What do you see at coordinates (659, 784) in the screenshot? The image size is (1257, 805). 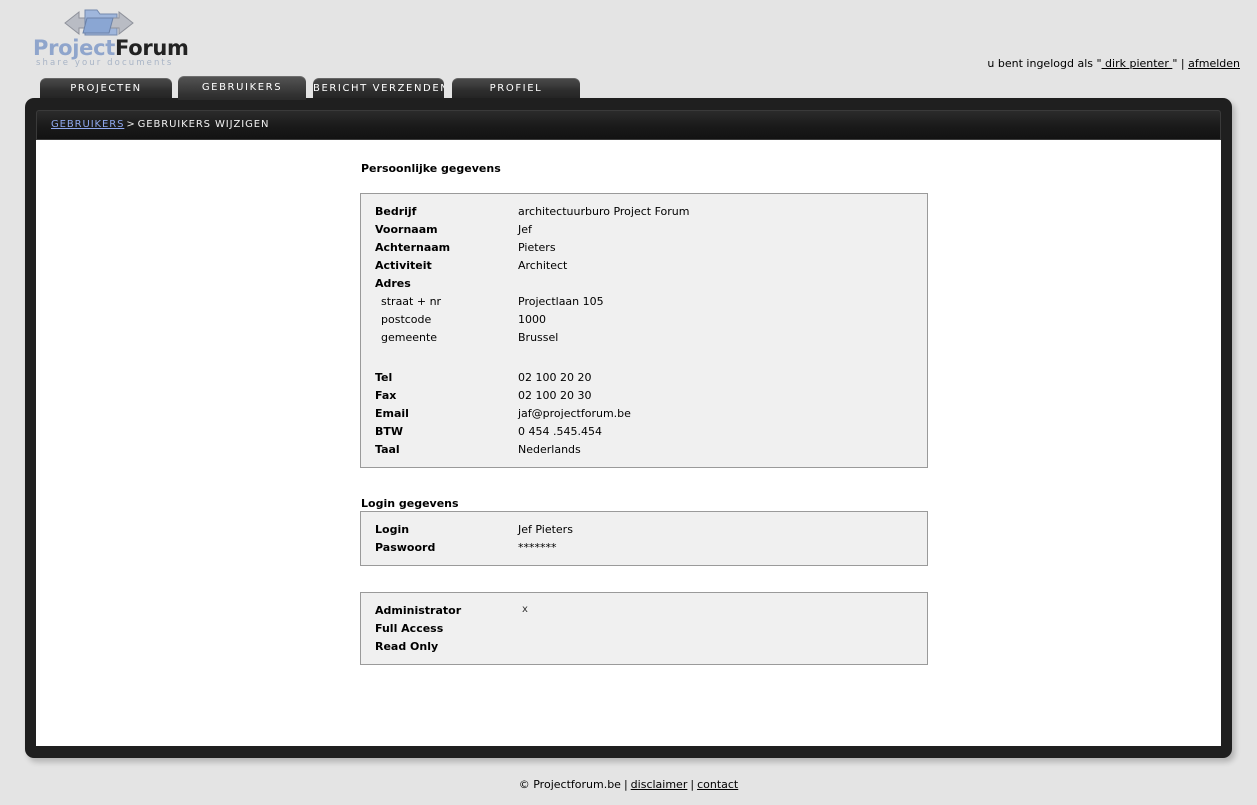 I see `footer-disclaimer-link: disclaimer` at bounding box center [659, 784].